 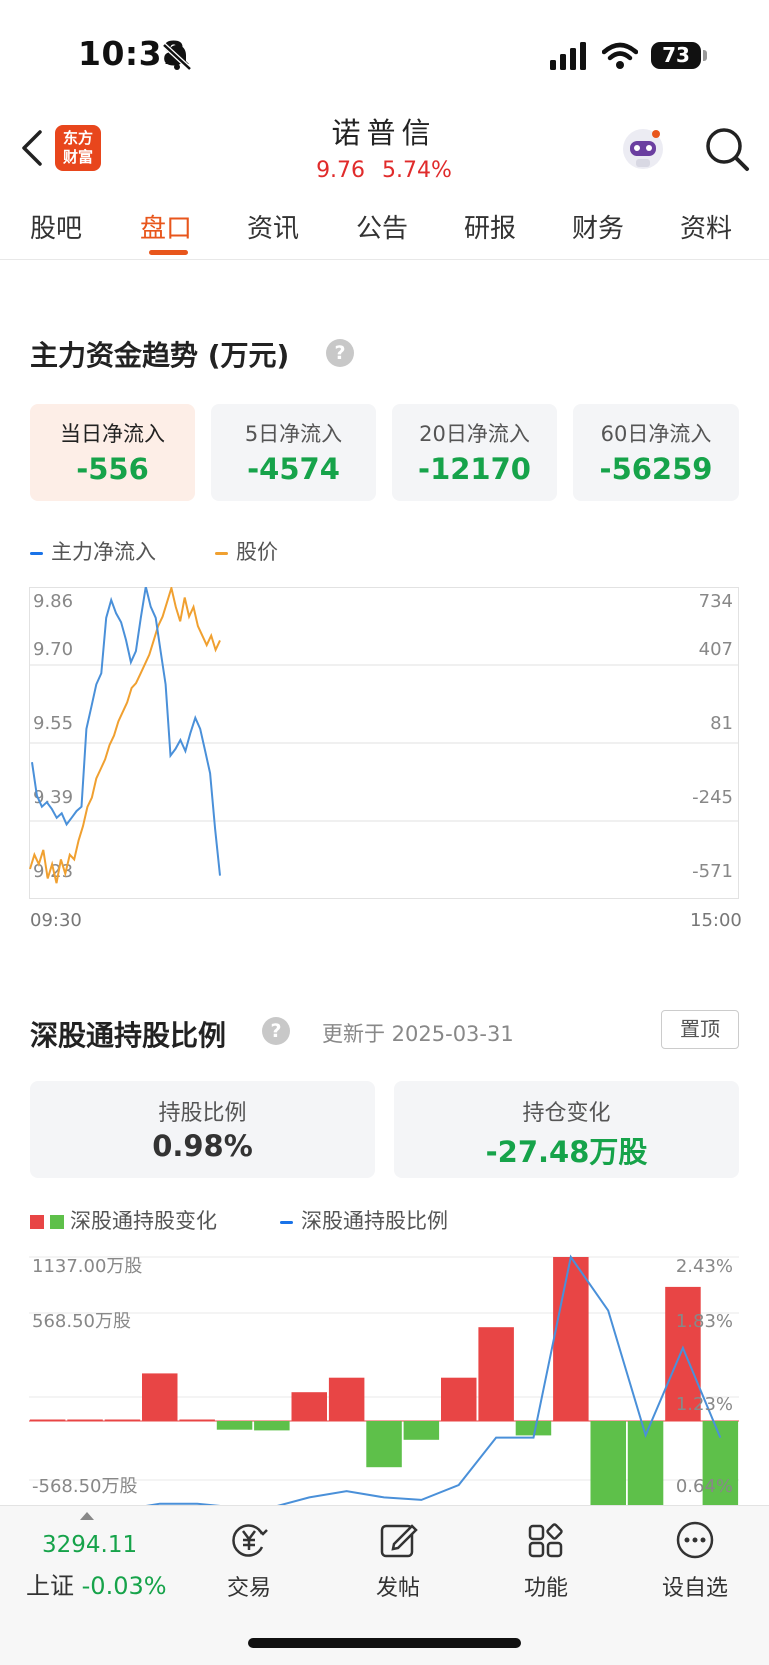 I want to click on tab-bar: 股吧 盘口 资讯 公告 研报 财务 资料, so click(x=384, y=225).